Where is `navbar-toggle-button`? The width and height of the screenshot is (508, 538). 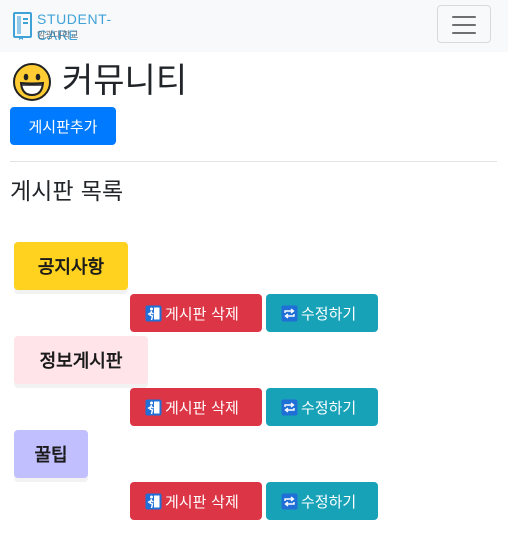
navbar-toggle-button is located at coordinates (464, 24).